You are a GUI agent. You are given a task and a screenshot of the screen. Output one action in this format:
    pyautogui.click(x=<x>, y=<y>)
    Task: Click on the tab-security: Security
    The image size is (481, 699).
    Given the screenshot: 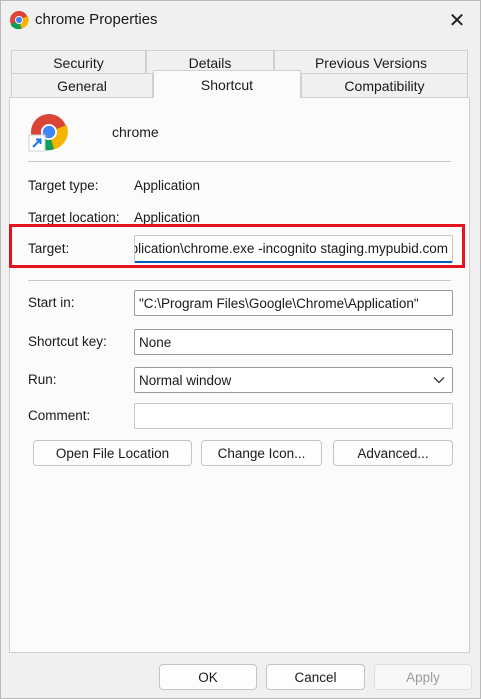 What is the action you would take?
    pyautogui.click(x=78, y=62)
    